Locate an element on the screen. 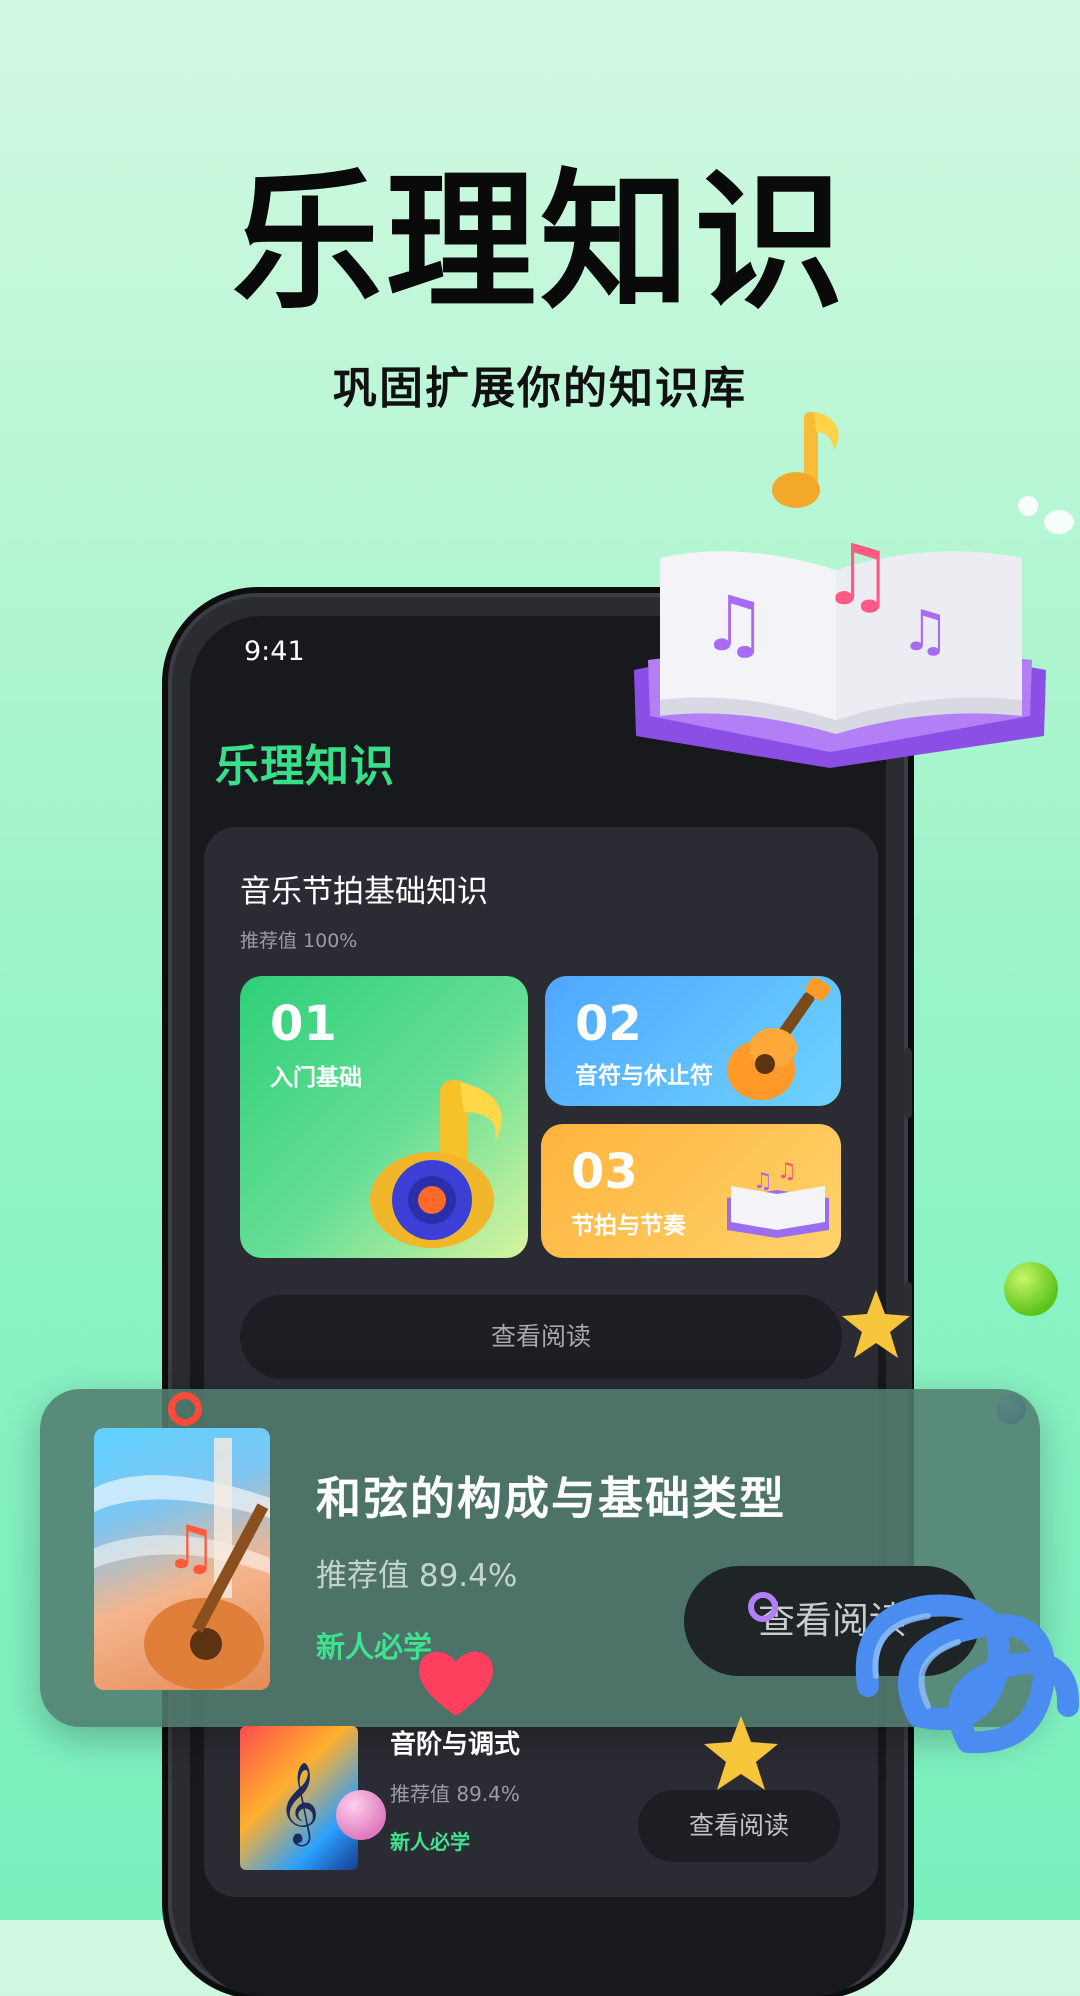 This screenshot has width=1080, height=1996. phone-side-button is located at coordinates (908, 1083).